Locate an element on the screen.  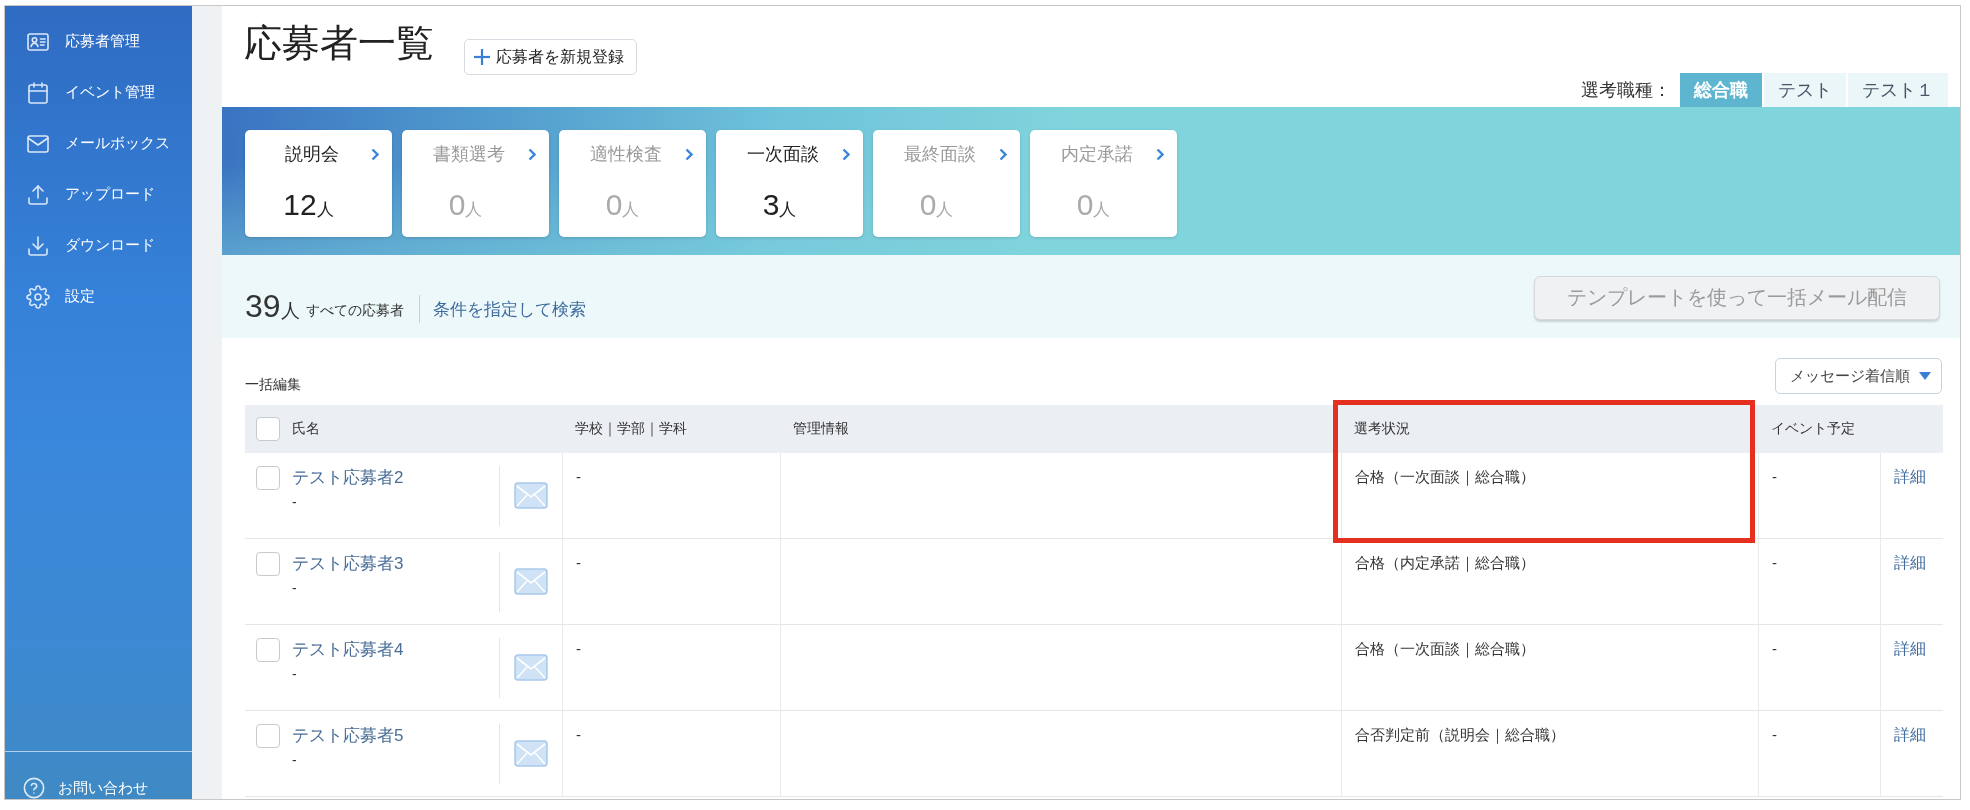
sort-dropdown: メッセージ着信順 is located at coordinates (1858, 376).